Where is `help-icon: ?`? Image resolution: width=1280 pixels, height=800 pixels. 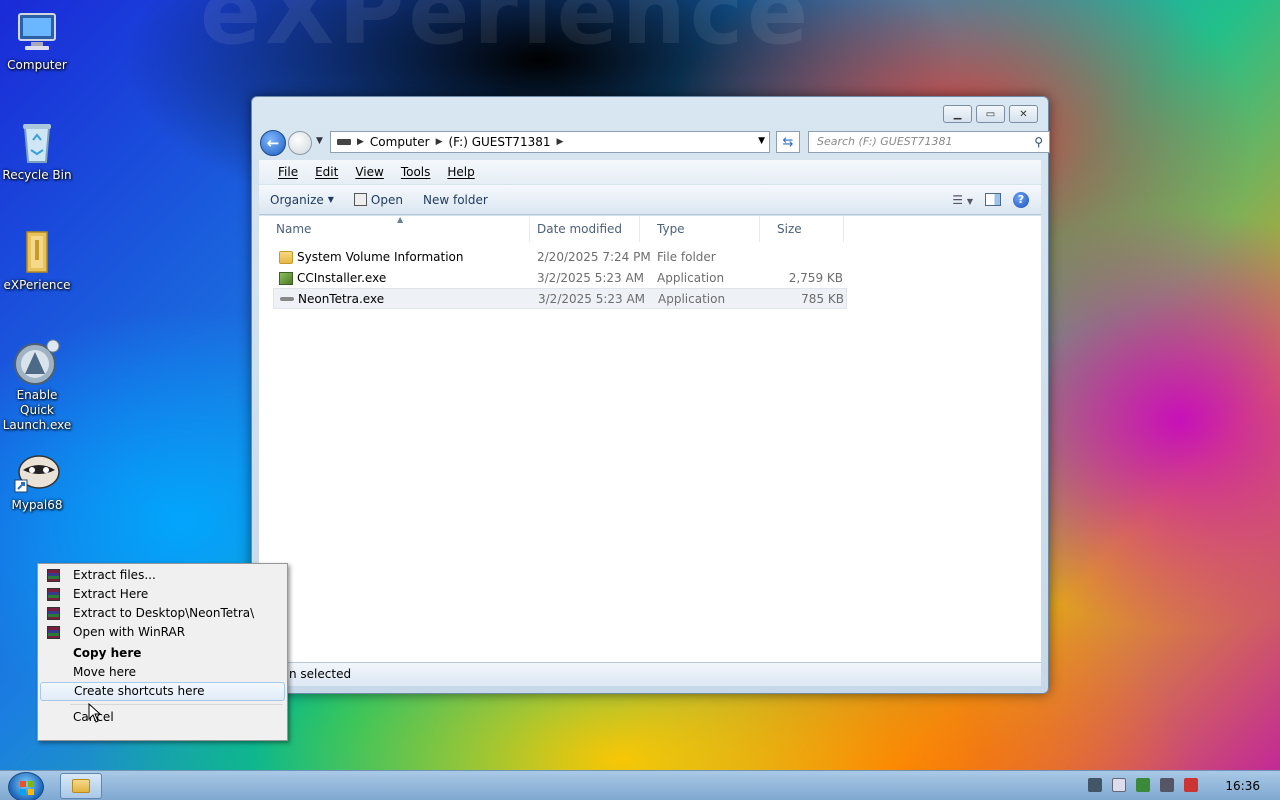 help-icon: ? is located at coordinates (1021, 199).